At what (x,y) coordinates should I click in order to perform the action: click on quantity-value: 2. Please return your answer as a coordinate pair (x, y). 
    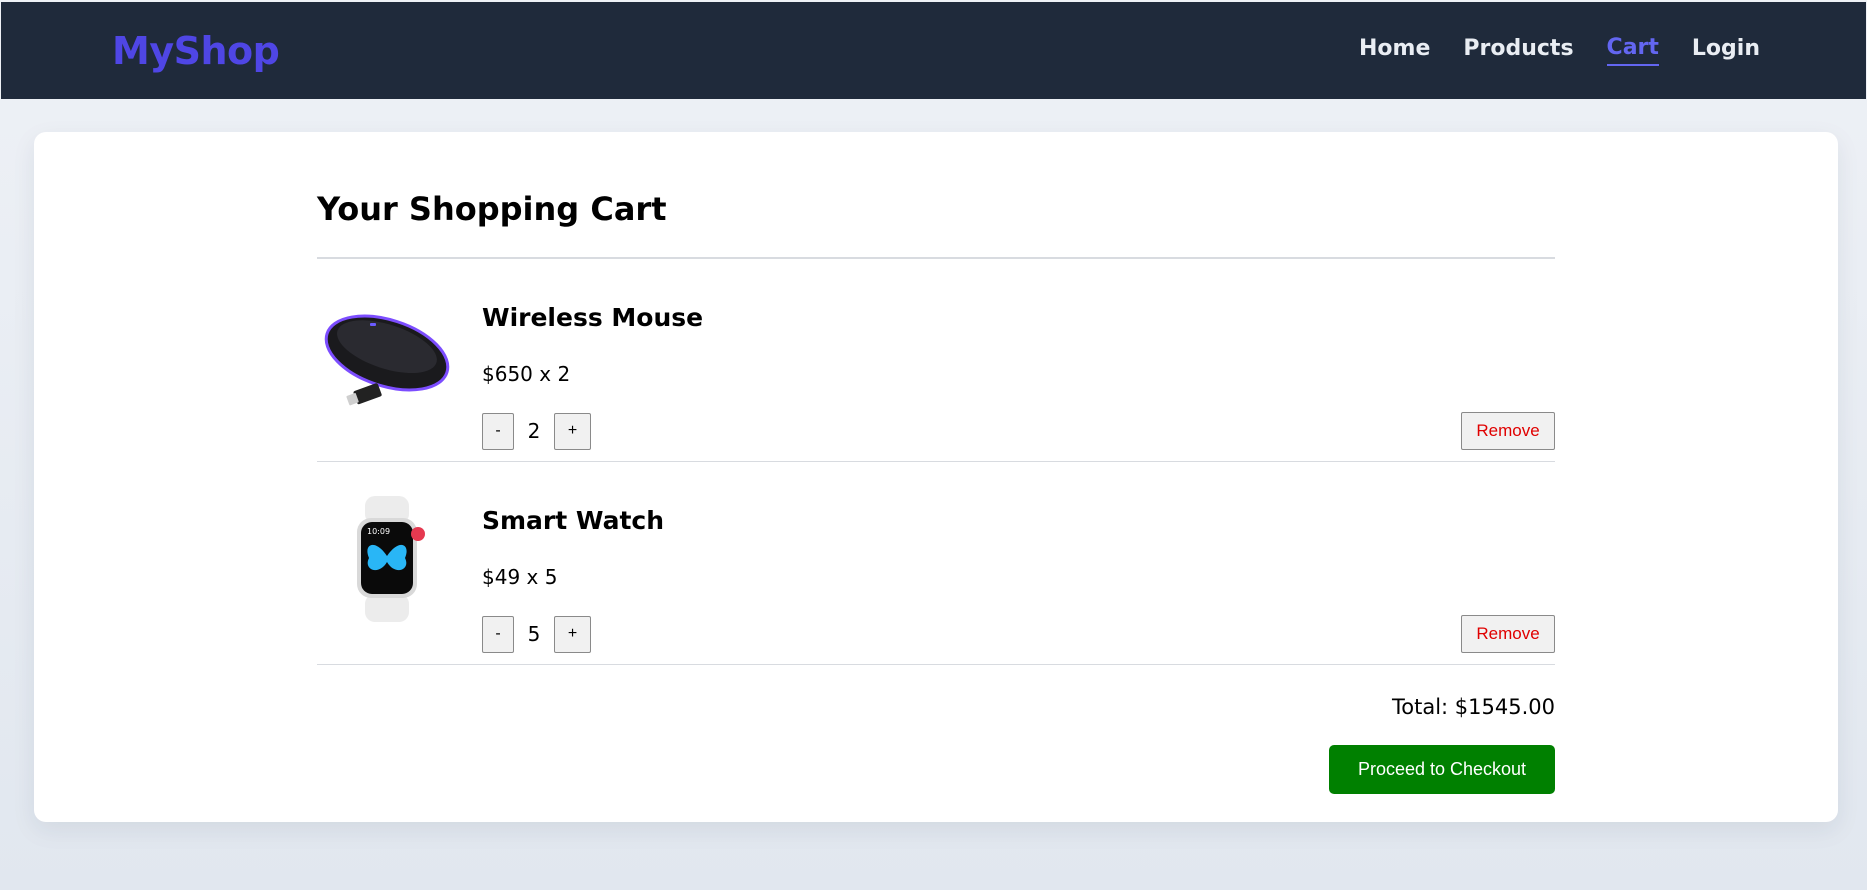
    Looking at the image, I should click on (534, 431).